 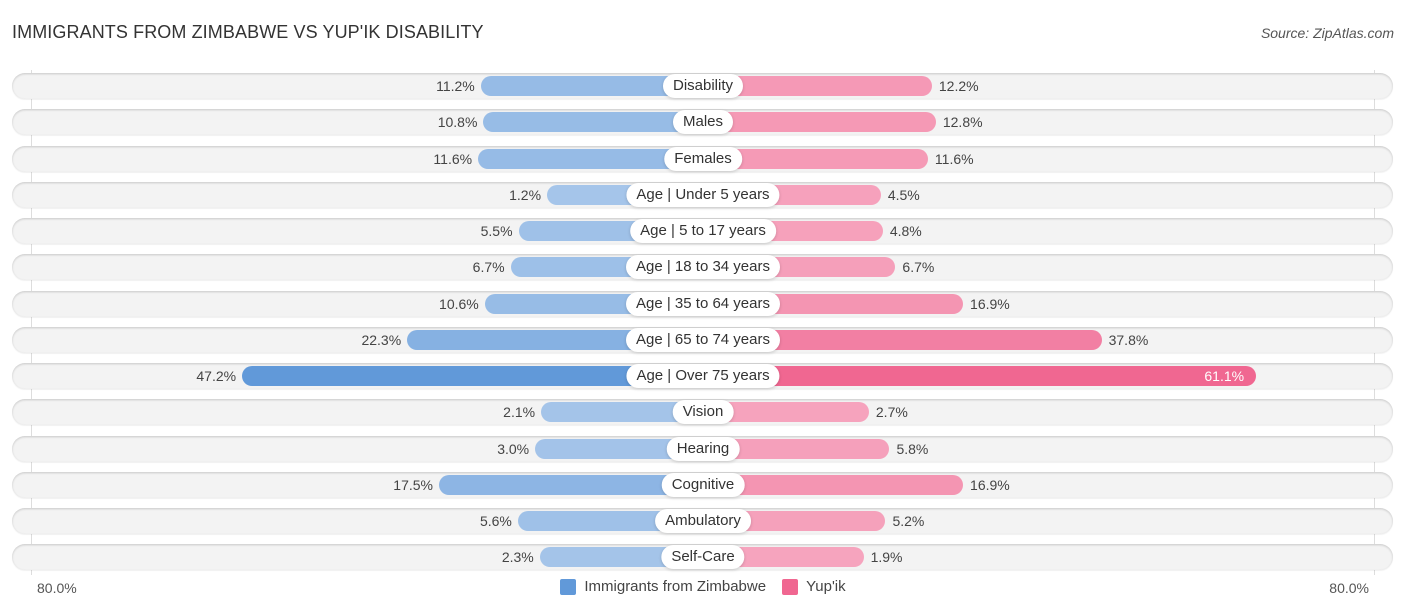 What do you see at coordinates (381, 339) in the screenshot?
I see `value-label-zimbabwe: 22.3%` at bounding box center [381, 339].